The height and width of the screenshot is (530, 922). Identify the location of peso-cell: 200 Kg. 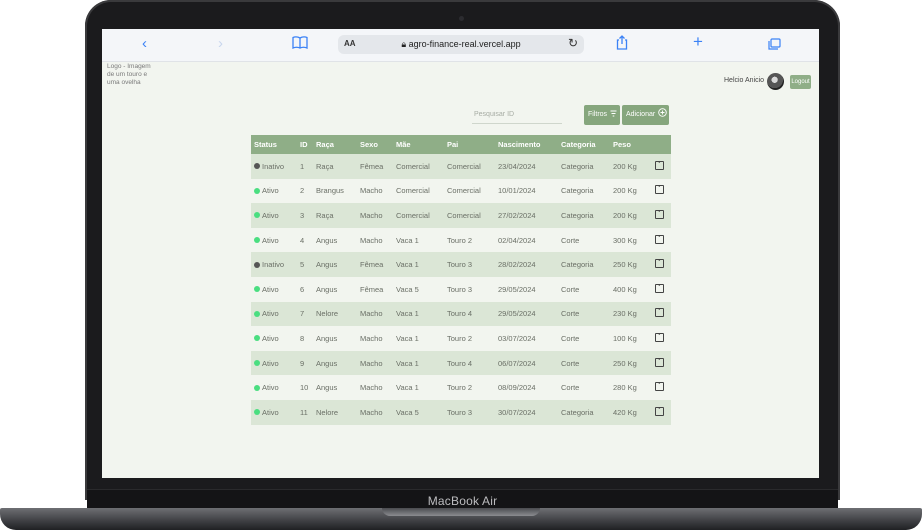
(625, 191).